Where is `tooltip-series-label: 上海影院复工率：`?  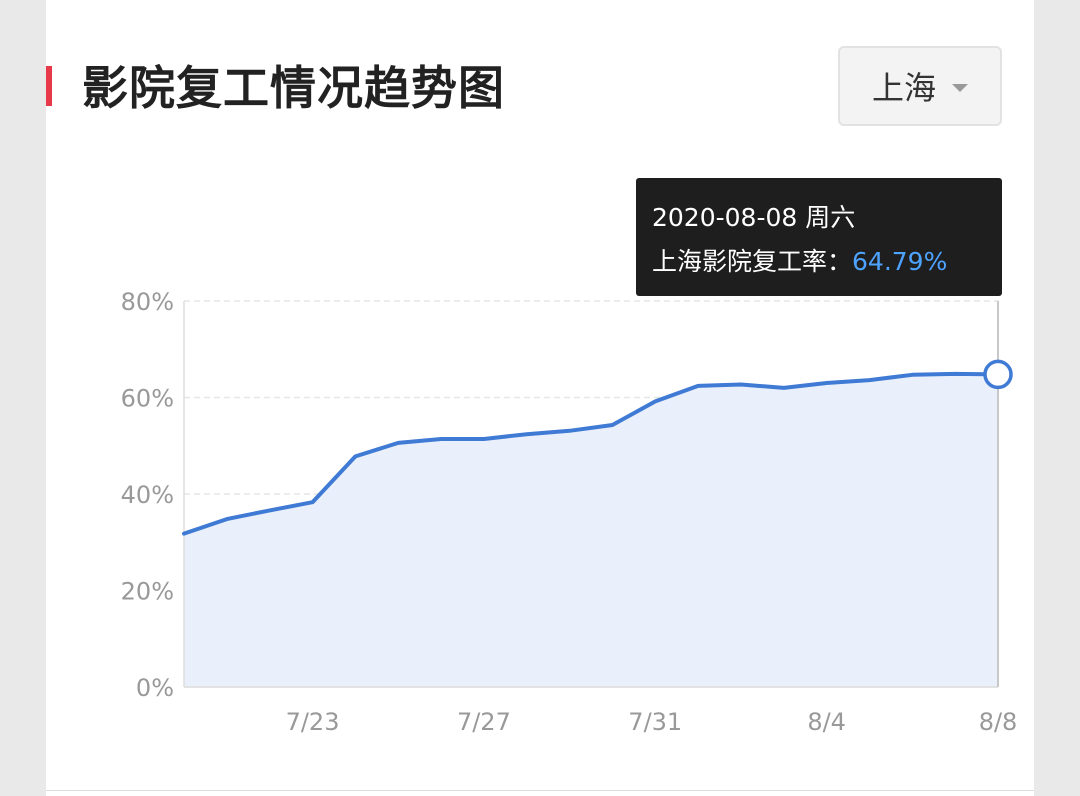
tooltip-series-label: 上海影院复工率： is located at coordinates (752, 261).